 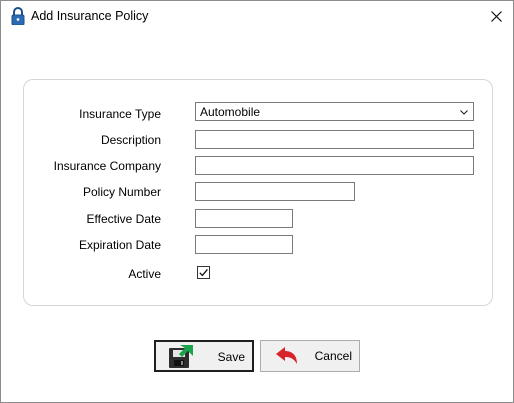 What do you see at coordinates (121, 192) in the screenshot?
I see `policy-number-label: Policy Number` at bounding box center [121, 192].